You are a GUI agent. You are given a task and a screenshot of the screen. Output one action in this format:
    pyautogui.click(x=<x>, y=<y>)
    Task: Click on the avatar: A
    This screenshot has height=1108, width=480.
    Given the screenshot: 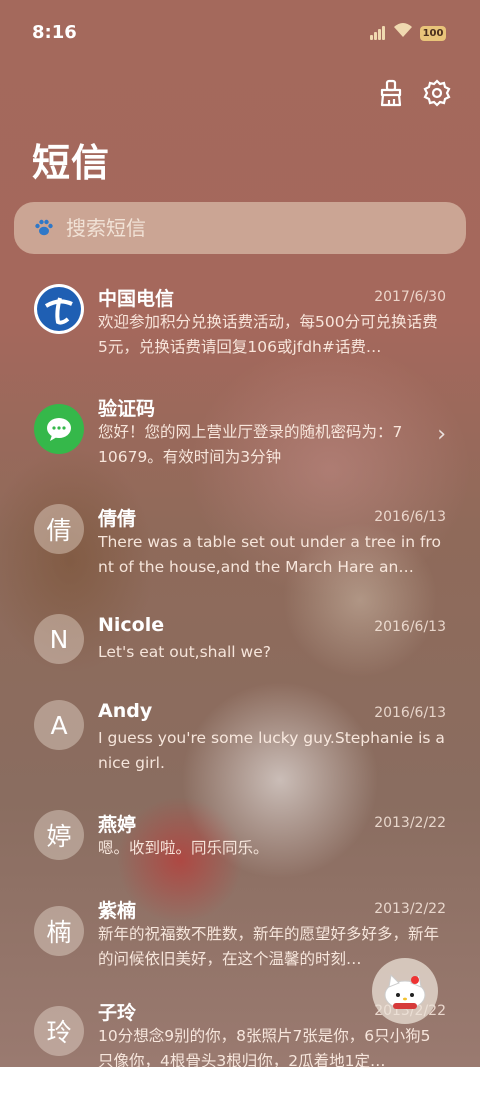 What is the action you would take?
    pyautogui.click(x=59, y=725)
    